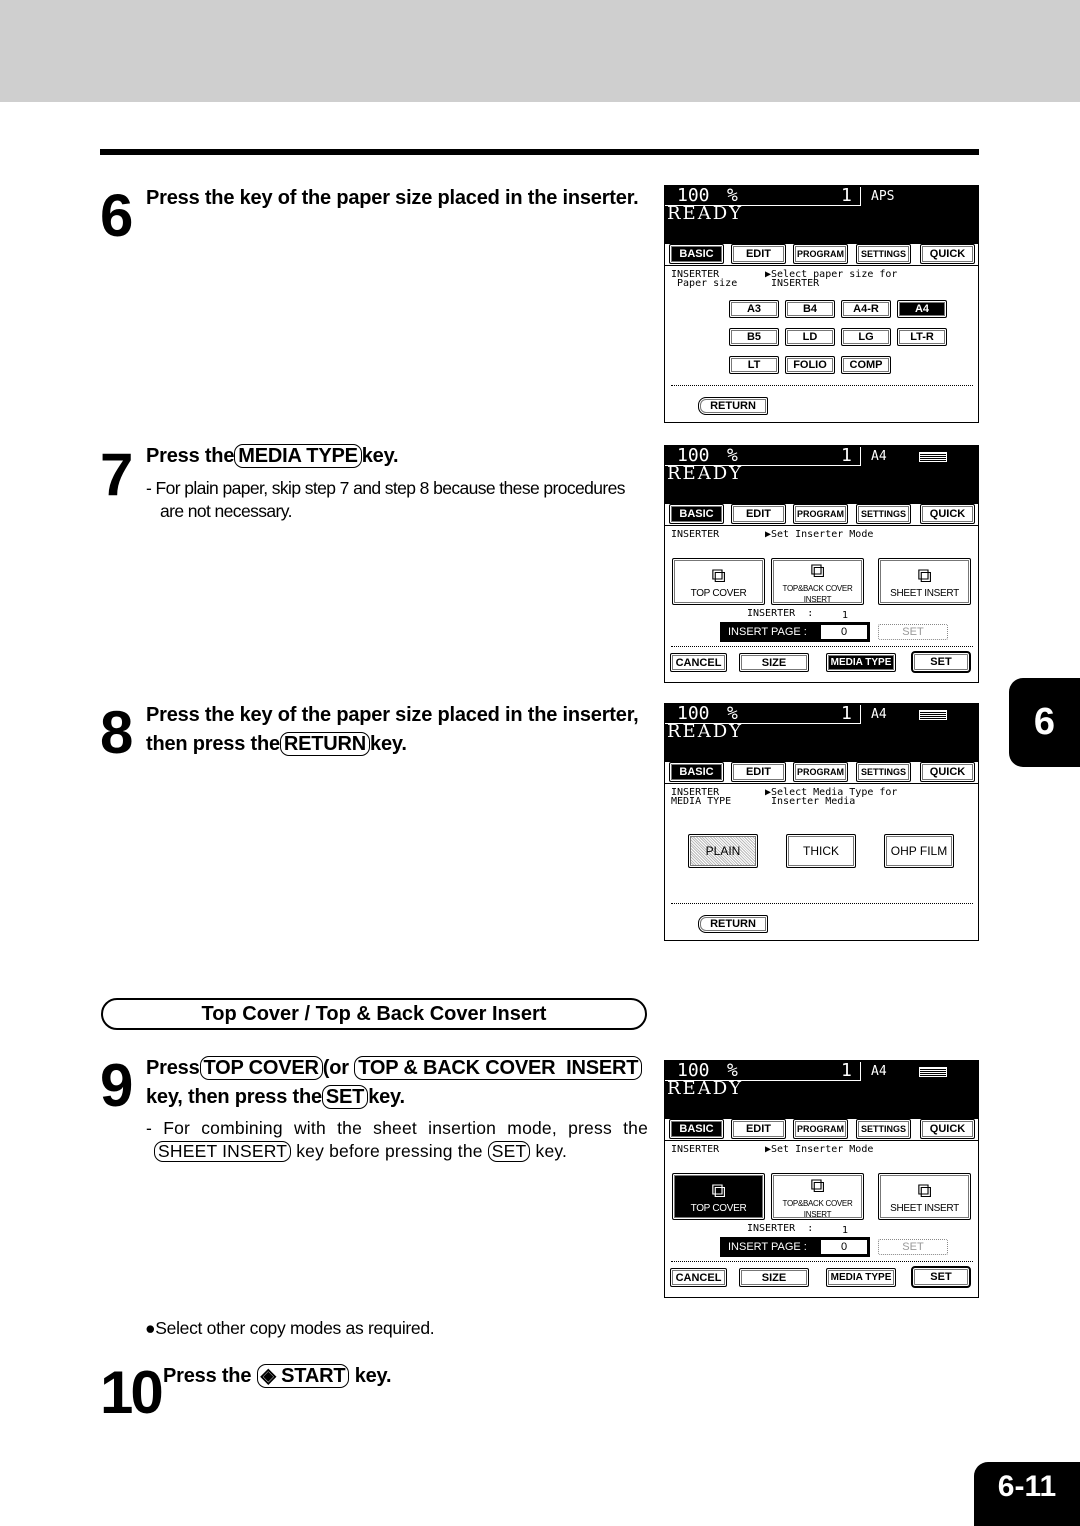 The image size is (1080, 1526). I want to click on diamond-start-icon: ◈, so click(268, 1376).